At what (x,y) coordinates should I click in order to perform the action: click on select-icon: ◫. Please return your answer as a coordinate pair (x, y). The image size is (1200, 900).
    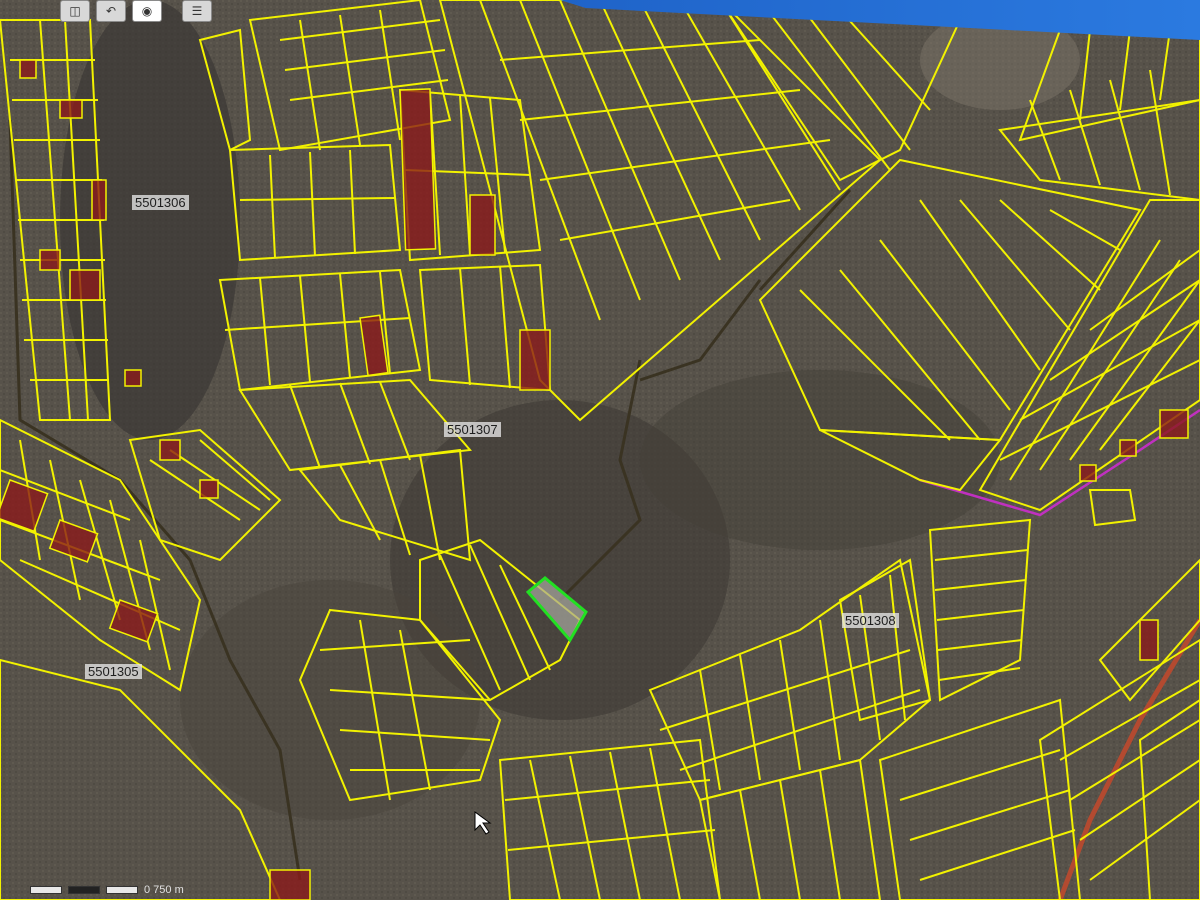
    Looking at the image, I should click on (75, 11).